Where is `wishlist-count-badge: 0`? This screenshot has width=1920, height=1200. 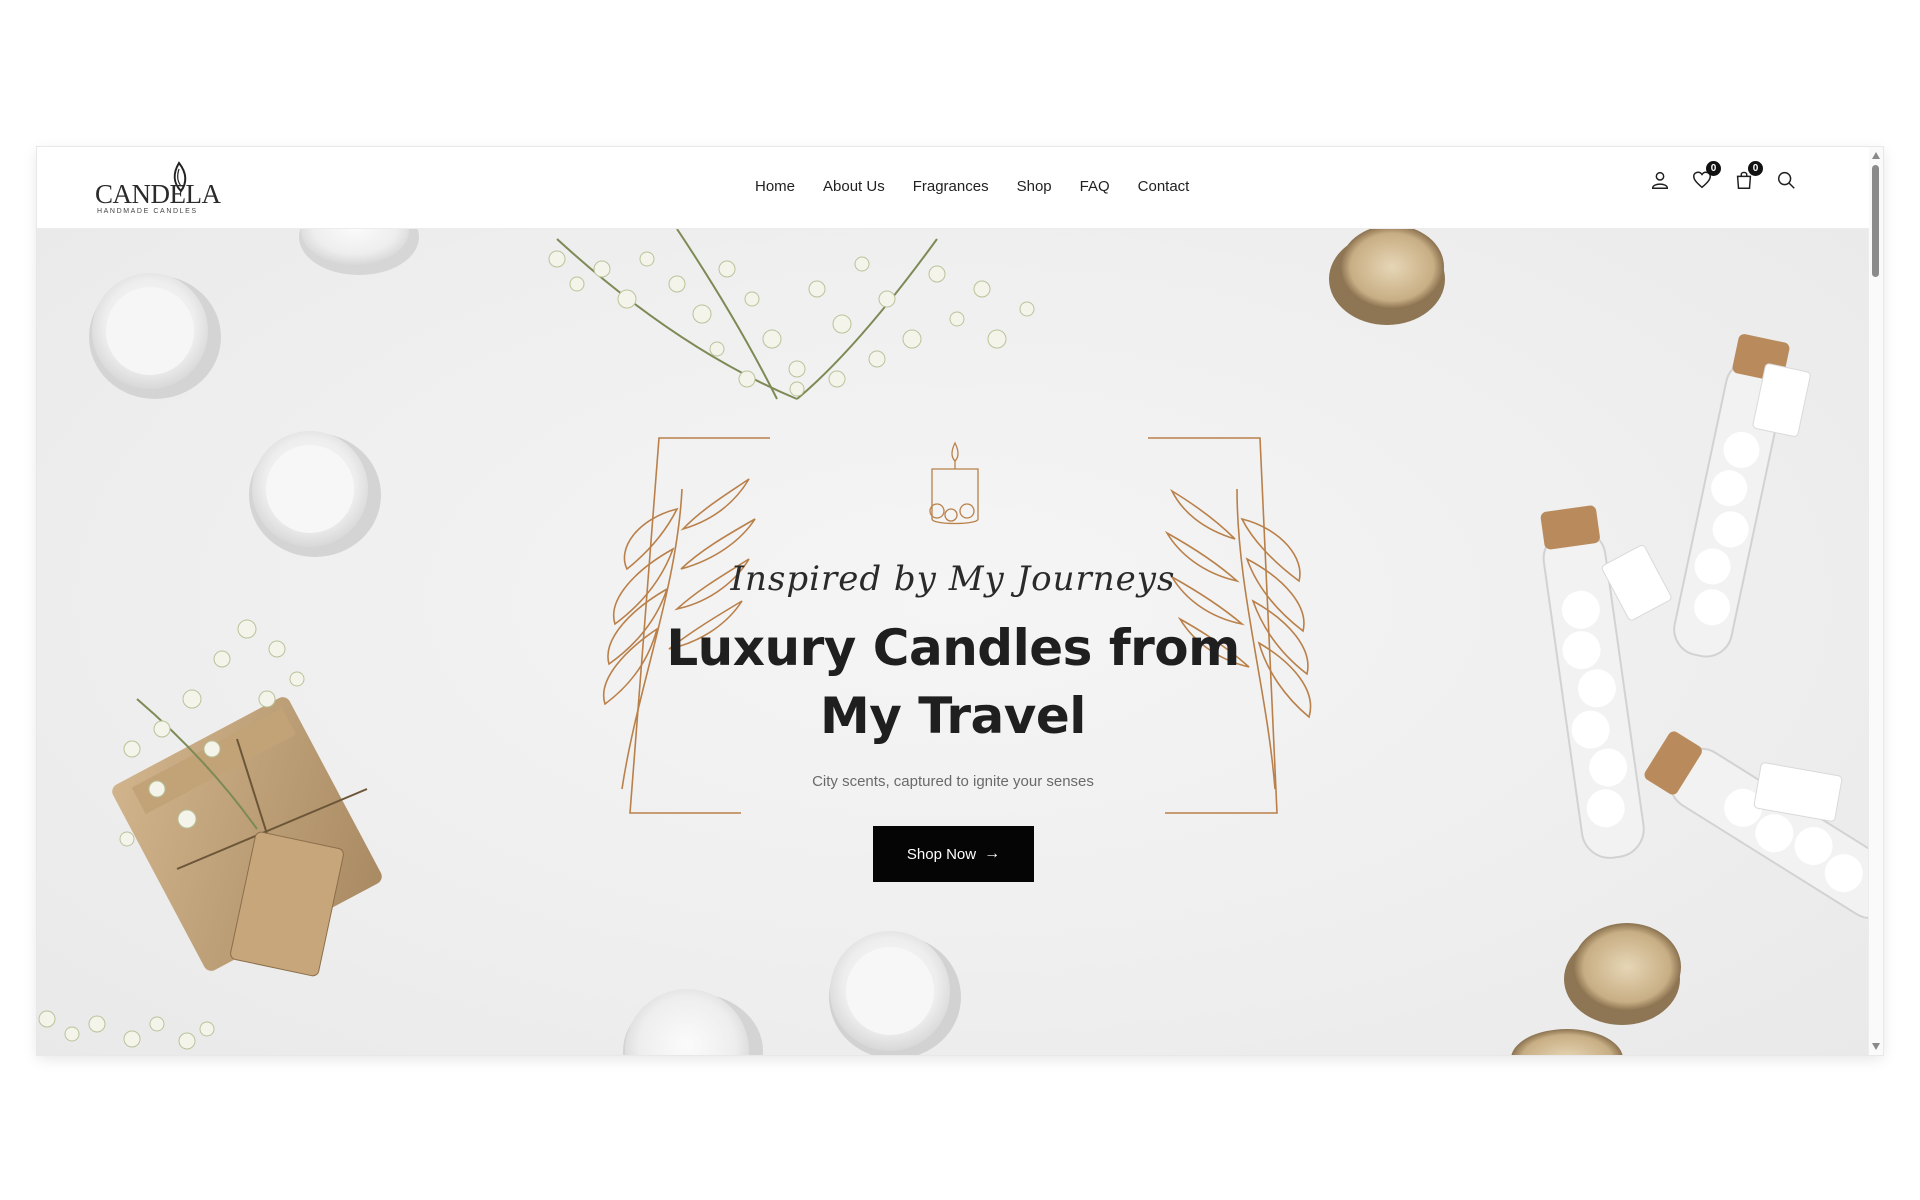
wishlist-count-badge: 0 is located at coordinates (1713, 168).